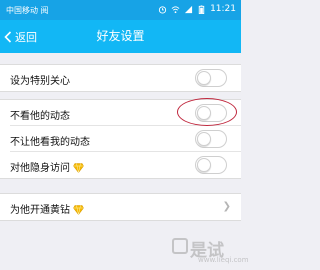  I want to click on page-title: 好友设置, so click(120, 36).